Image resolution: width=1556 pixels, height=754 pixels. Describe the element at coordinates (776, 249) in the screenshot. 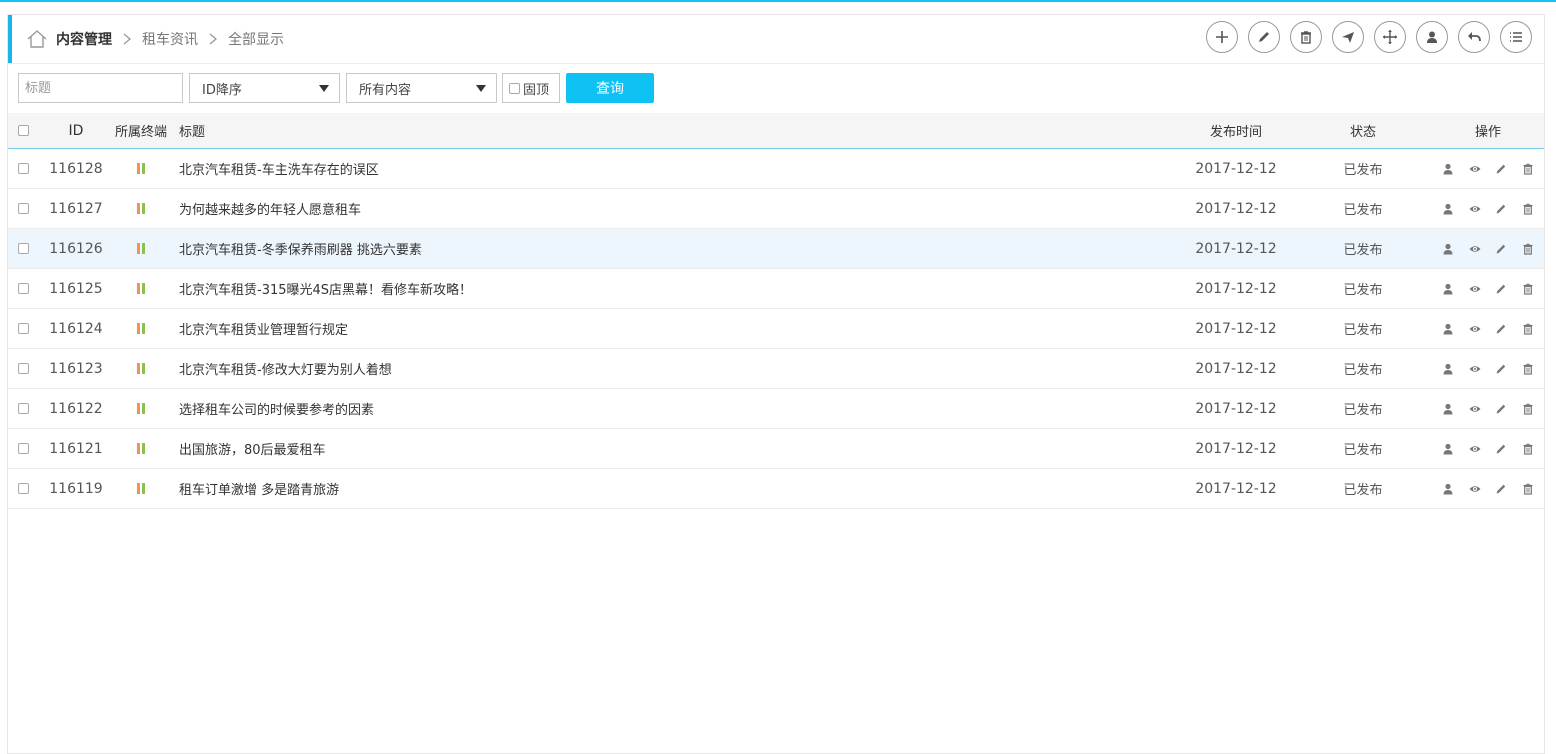

I see `table-row: 116126 北京汽车租赁-冬季保养雨刷器 挑选六要素 2017-12-12 已发布` at that location.